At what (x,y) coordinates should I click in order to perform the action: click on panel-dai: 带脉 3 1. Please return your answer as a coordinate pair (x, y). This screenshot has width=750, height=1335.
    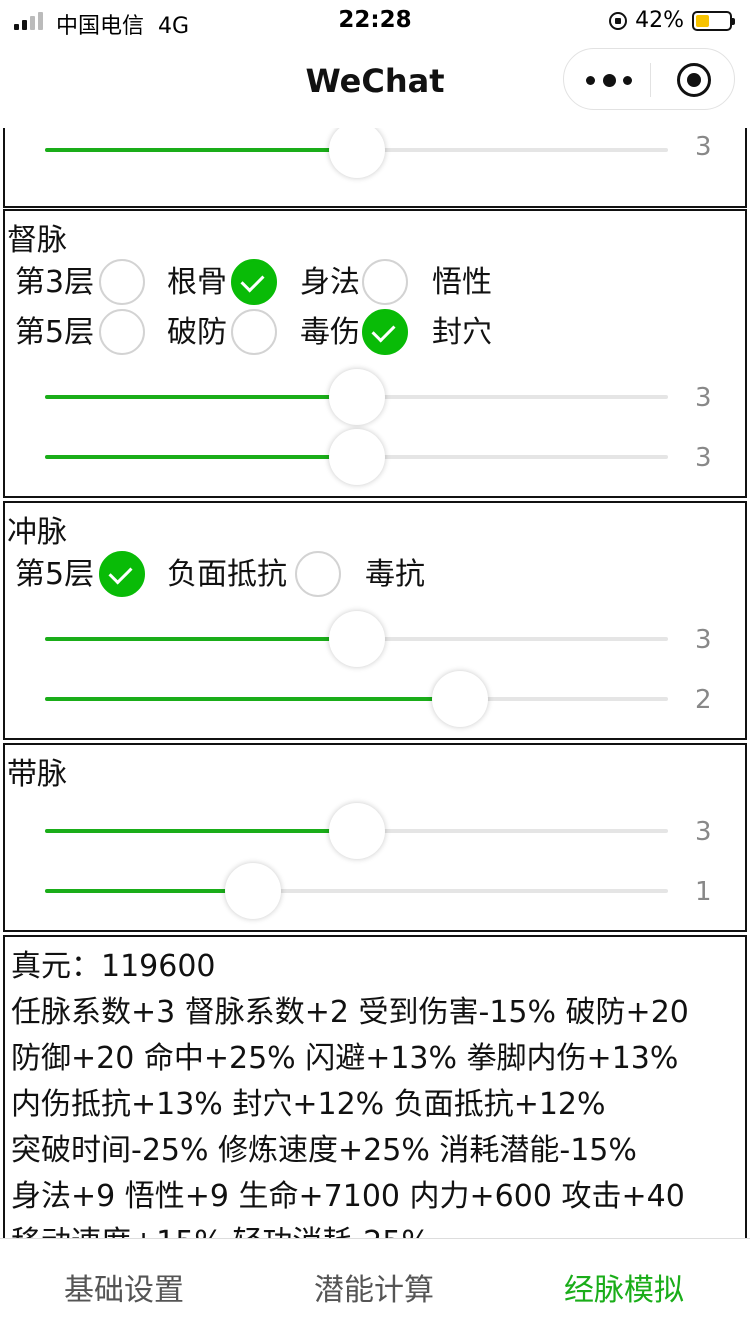
    Looking at the image, I should click on (375, 837).